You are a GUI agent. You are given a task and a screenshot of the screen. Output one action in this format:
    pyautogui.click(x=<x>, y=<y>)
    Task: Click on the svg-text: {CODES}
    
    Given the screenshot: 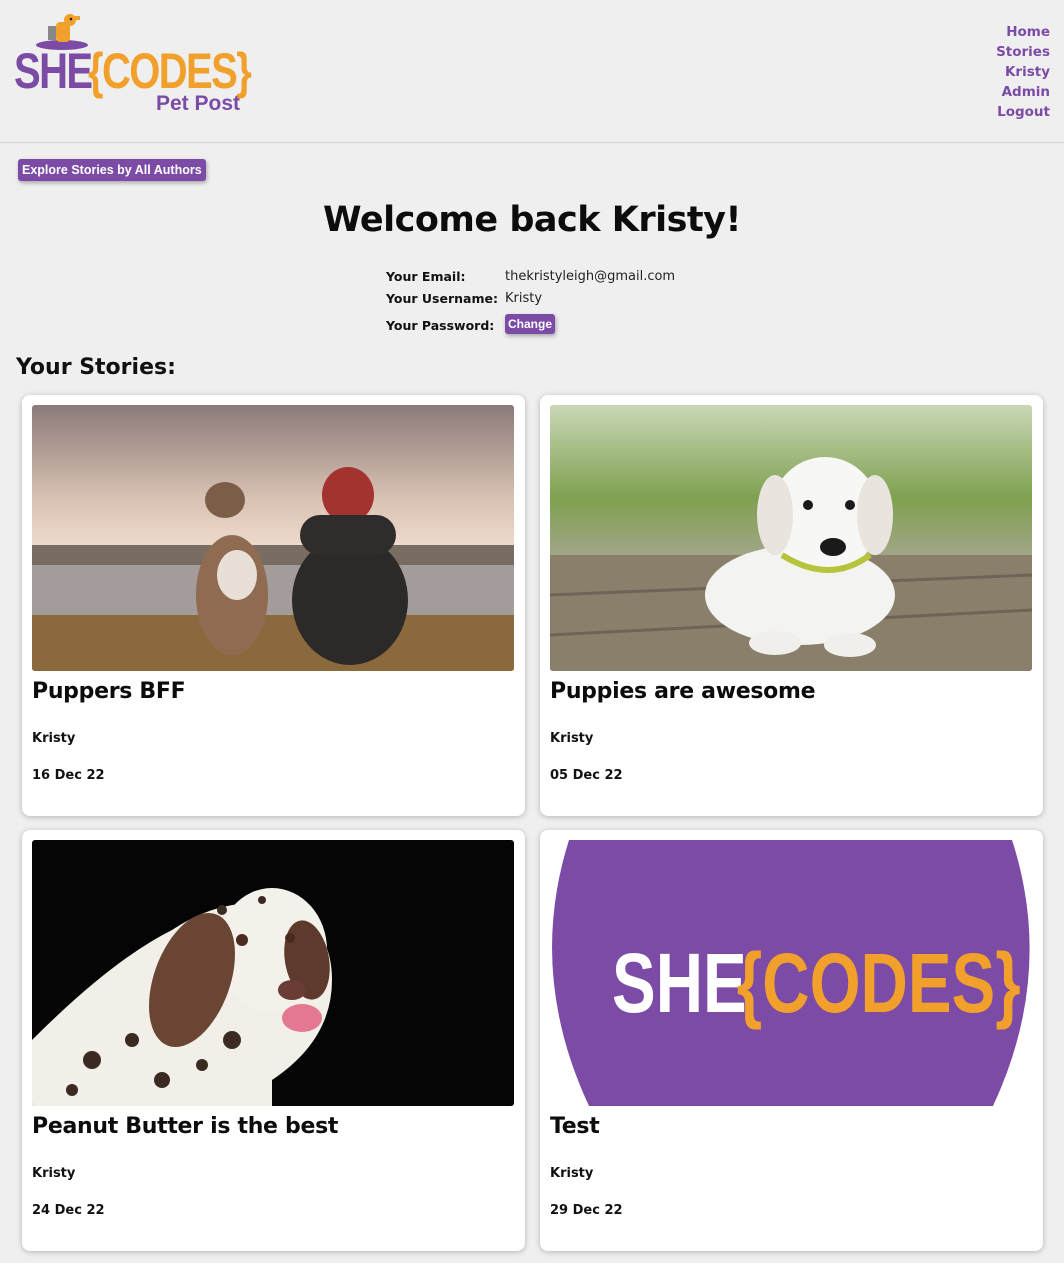 What is the action you would take?
    pyautogui.click(x=879, y=983)
    